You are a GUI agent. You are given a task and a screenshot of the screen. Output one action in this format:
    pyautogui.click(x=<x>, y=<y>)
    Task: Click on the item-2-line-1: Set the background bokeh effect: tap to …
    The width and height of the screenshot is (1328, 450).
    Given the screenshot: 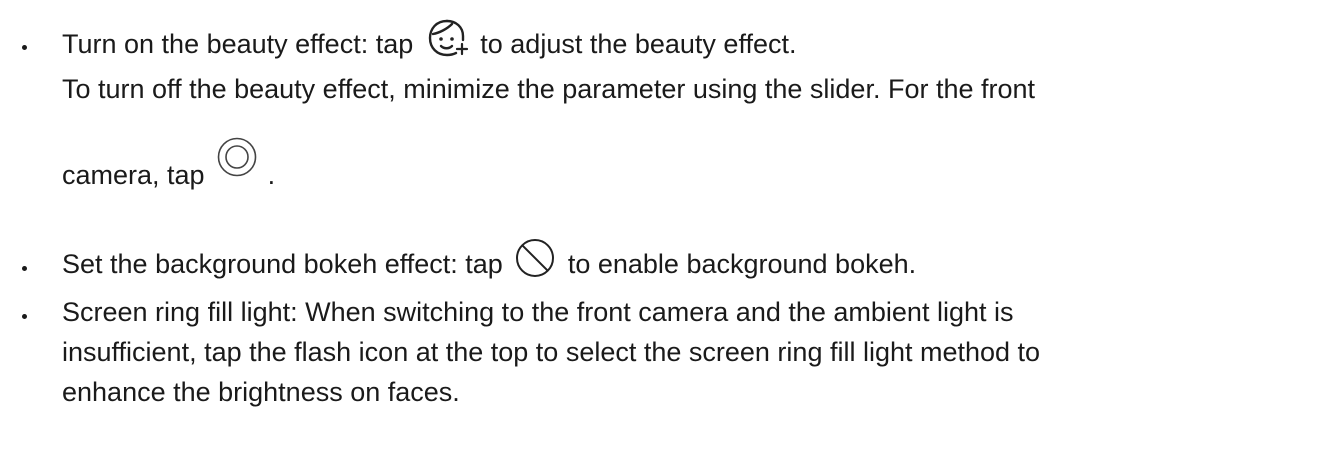 What is the action you would take?
    pyautogui.click(x=489, y=262)
    